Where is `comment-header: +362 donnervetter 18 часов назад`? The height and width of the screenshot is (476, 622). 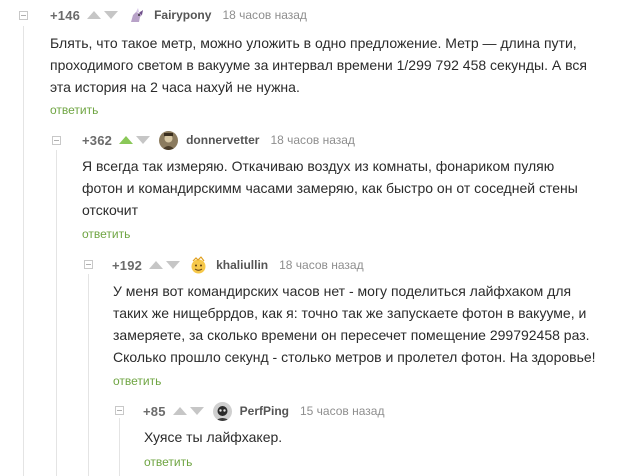
comment-header: +362 donnervetter 18 часов назад is located at coordinates (218, 140).